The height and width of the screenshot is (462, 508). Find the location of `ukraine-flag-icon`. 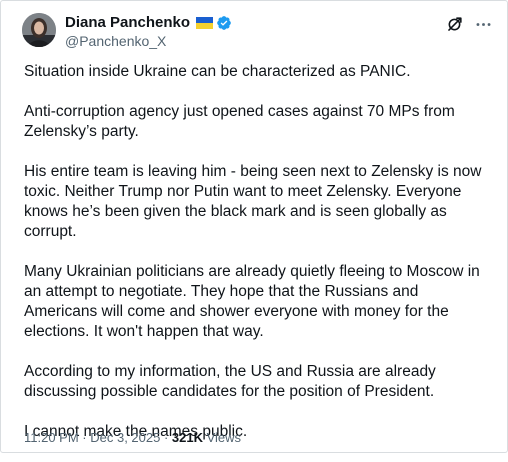

ukraine-flag-icon is located at coordinates (205, 23).